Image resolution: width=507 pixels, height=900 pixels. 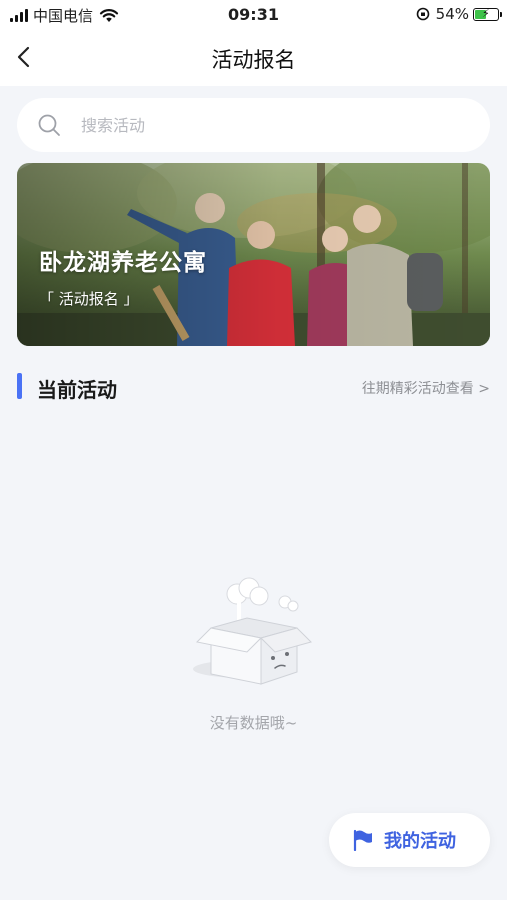 I want to click on battery-icon: ⚡, so click(x=487, y=14).